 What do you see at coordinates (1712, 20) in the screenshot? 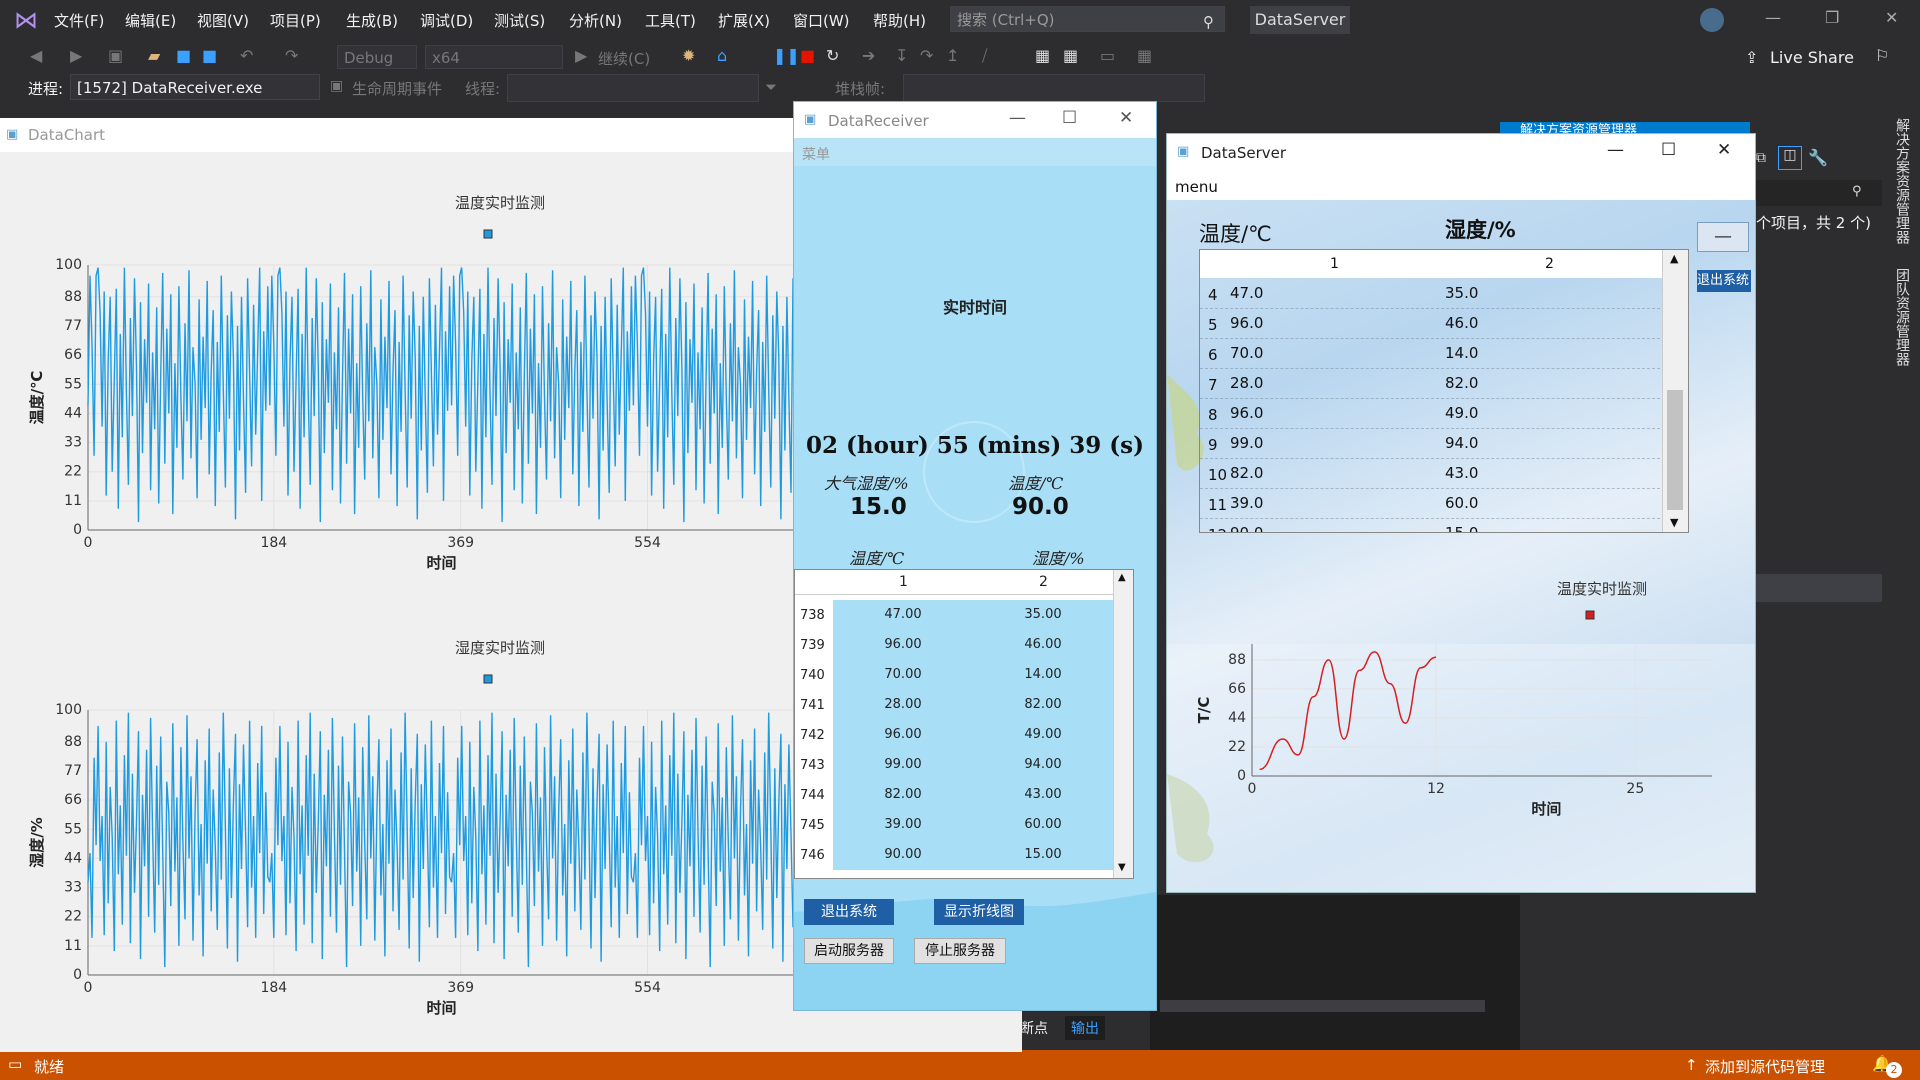
I see `user-avatar` at bounding box center [1712, 20].